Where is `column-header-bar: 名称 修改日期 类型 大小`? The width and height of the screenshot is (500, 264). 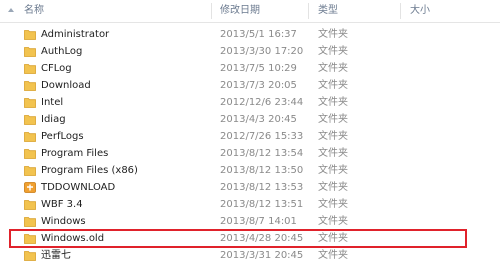
column-header-bar: 名称 修改日期 类型 大小 is located at coordinates (250, 11).